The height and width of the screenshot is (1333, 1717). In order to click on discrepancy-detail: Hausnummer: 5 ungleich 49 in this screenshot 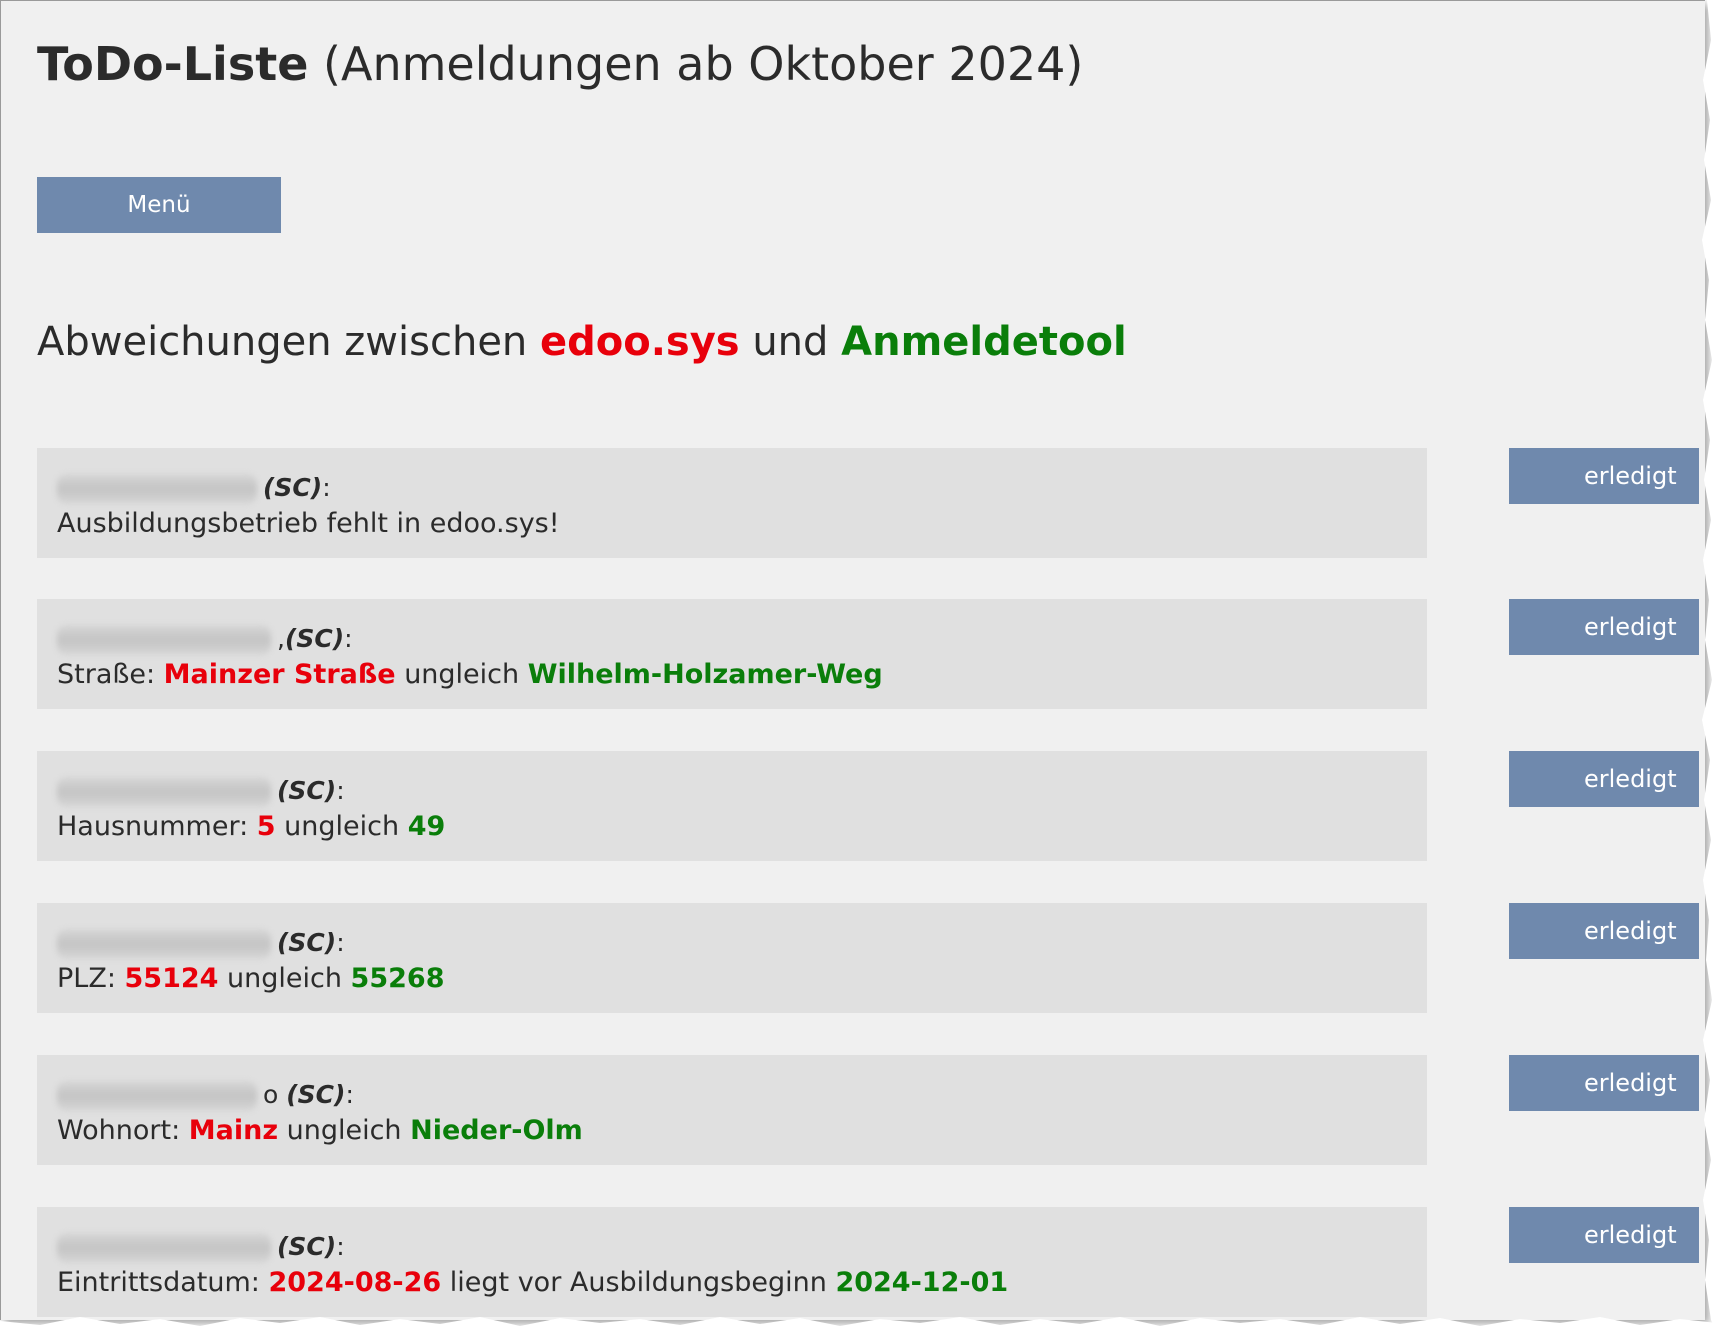, I will do `click(251, 827)`.